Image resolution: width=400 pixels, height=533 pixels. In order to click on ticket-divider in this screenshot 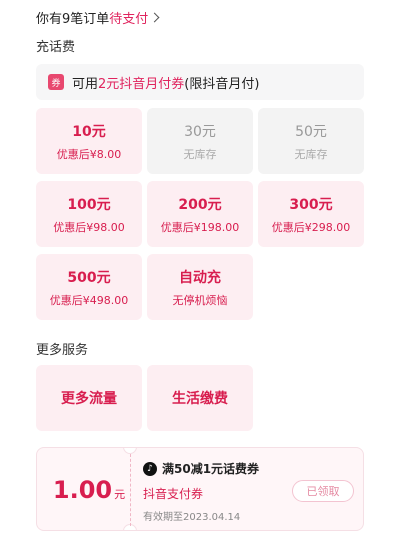, I will do `click(130, 490)`.